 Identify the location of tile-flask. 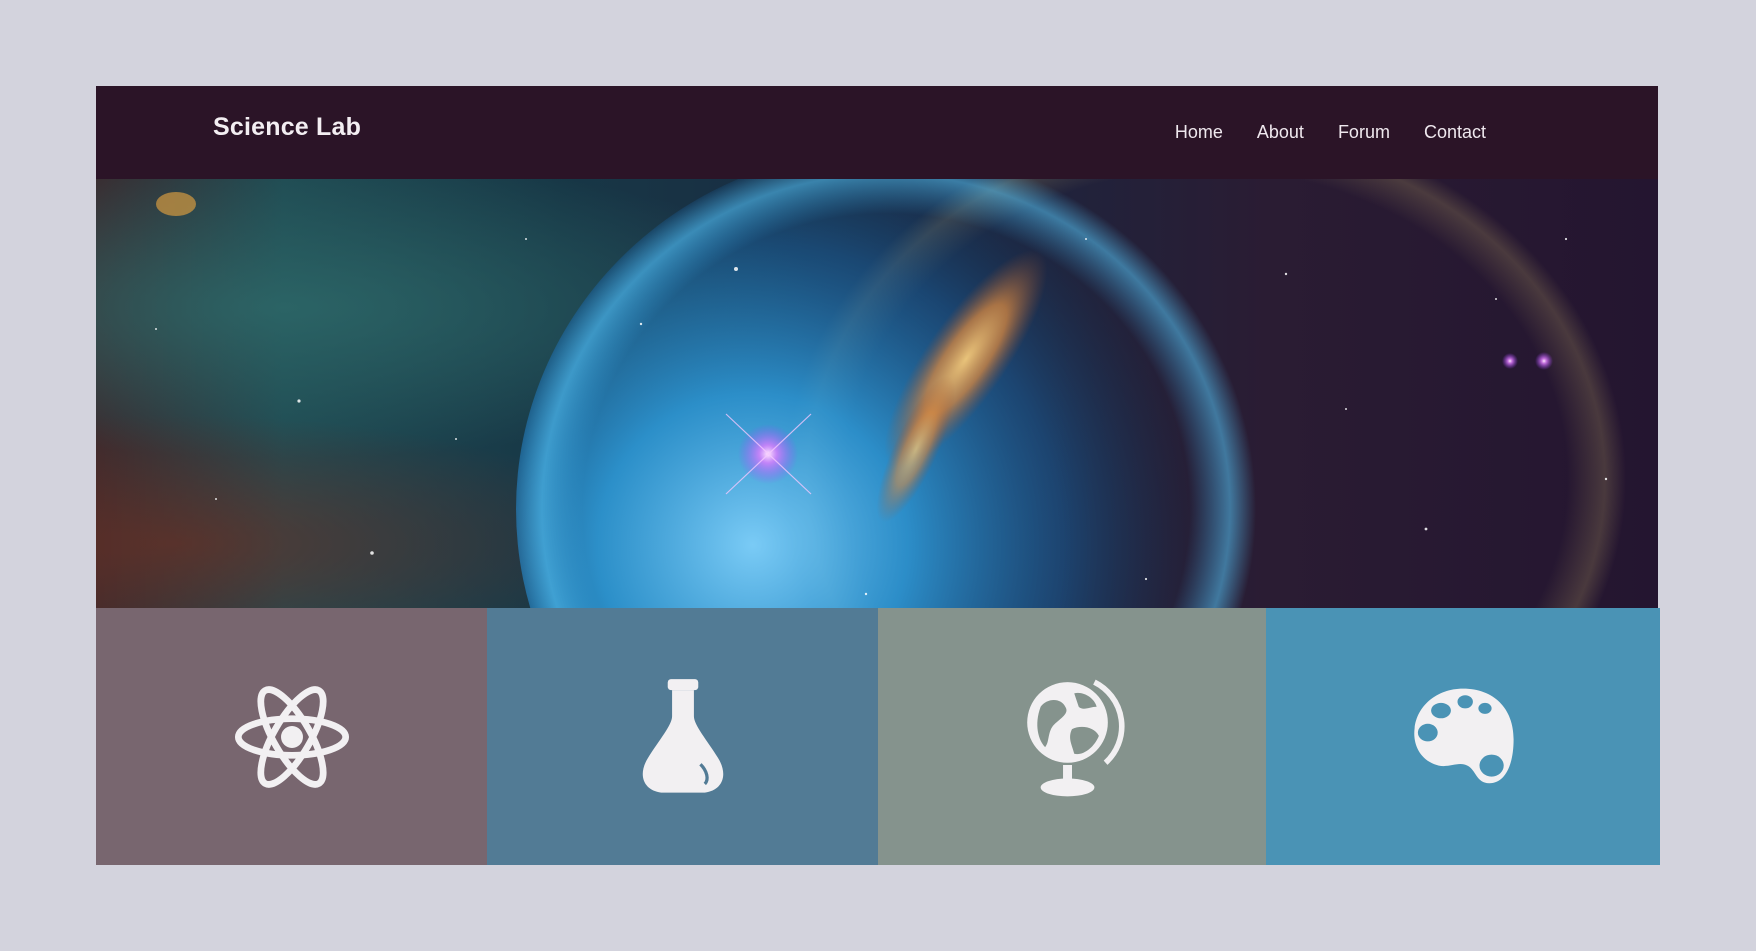
(682, 736).